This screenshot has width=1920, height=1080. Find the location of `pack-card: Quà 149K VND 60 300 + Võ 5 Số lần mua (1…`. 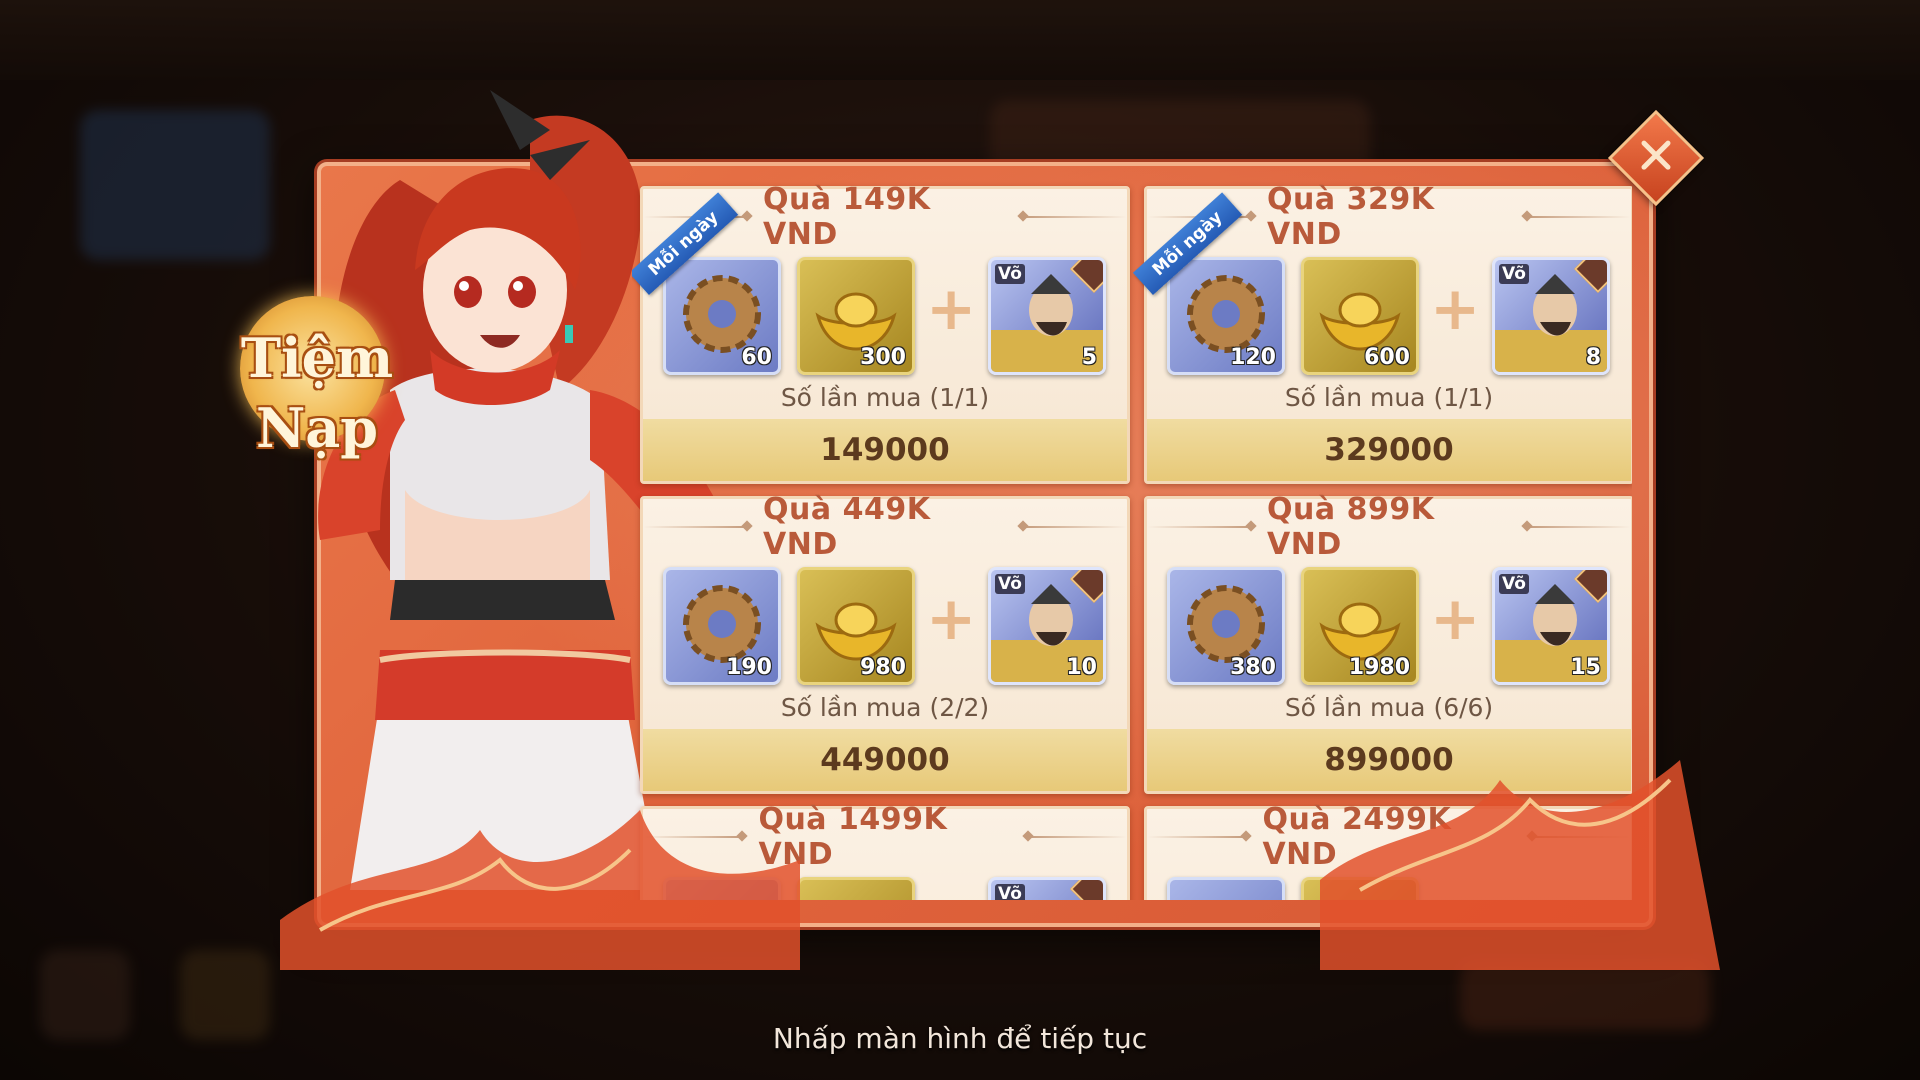

pack-card: Quà 149K VND 60 300 + Võ 5 Số lần mua (1… is located at coordinates (881, 333).